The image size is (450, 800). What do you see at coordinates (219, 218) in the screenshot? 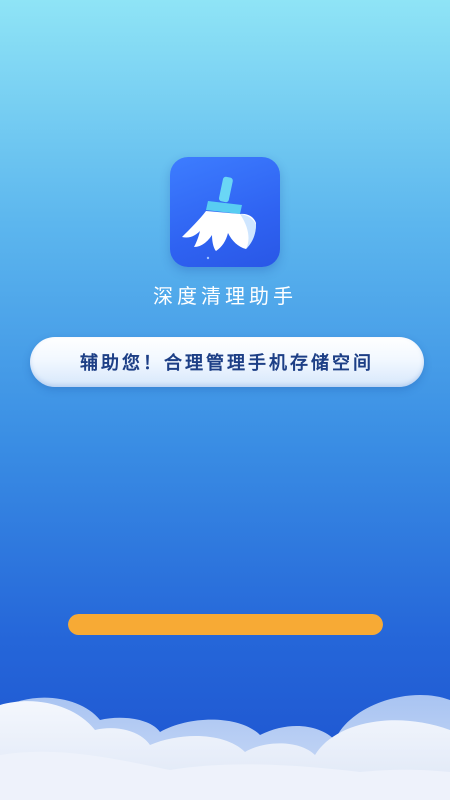
I see `broom-icon` at bounding box center [219, 218].